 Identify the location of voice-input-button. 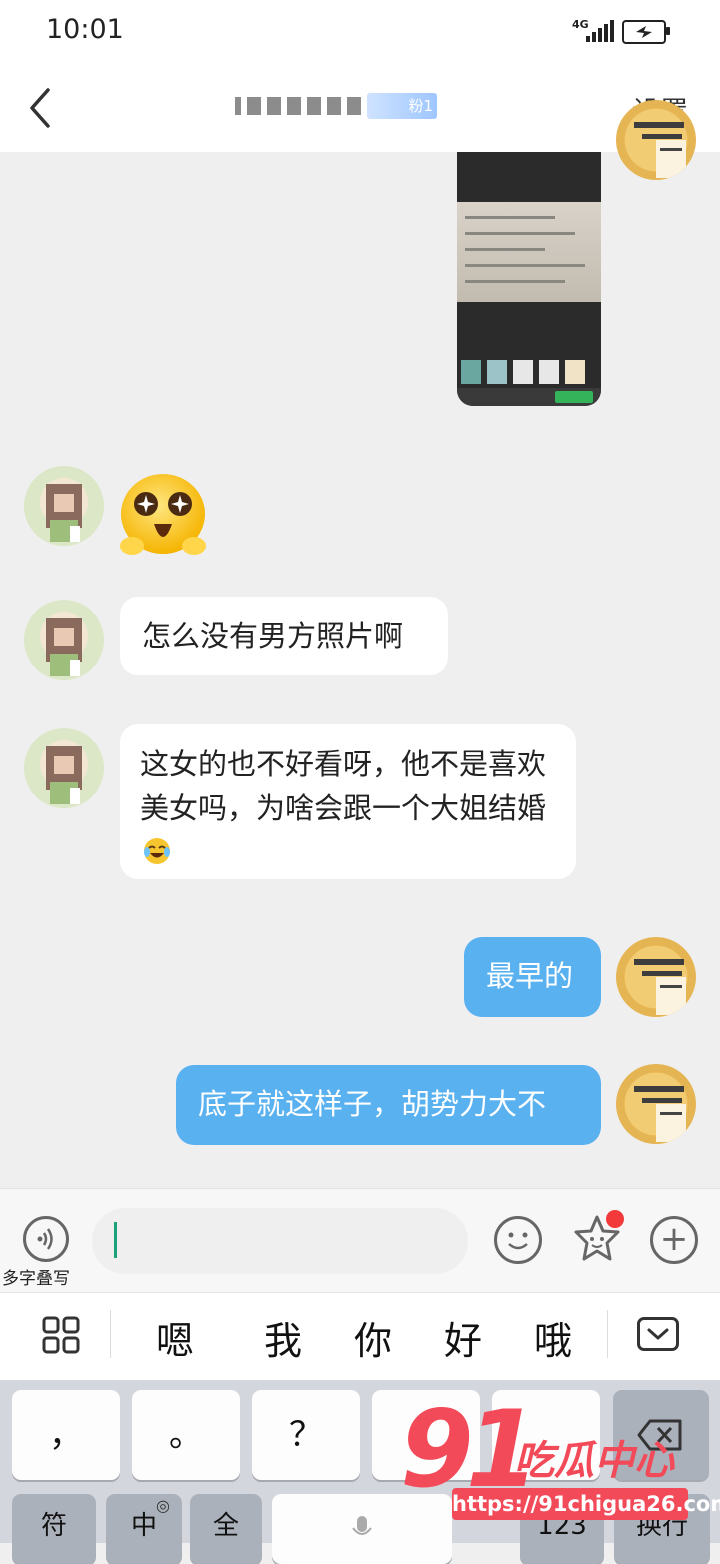
(46, 1239).